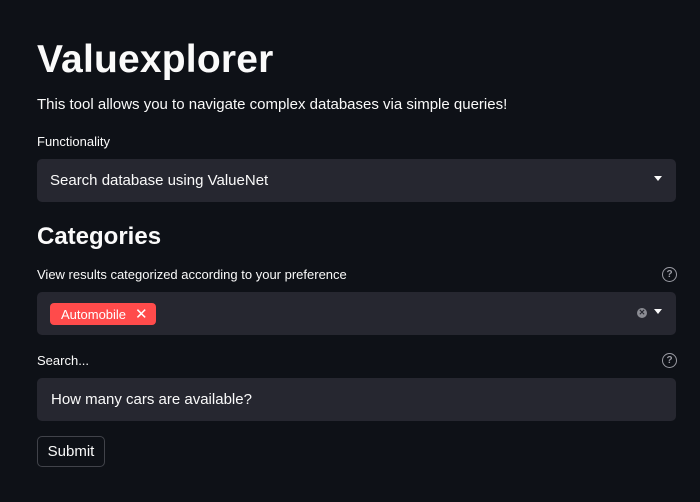 This screenshot has height=502, width=700. I want to click on category-tag-automobile: Automobile ✕, so click(103, 314).